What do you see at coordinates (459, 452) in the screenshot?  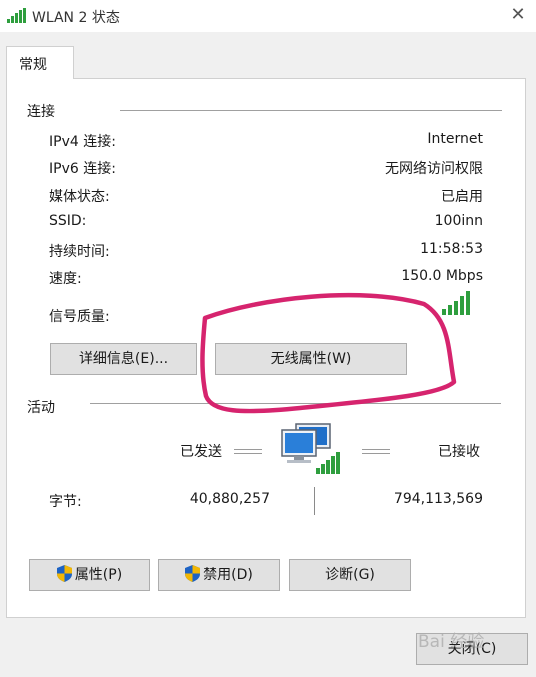 I see `received-label: 已接收` at bounding box center [459, 452].